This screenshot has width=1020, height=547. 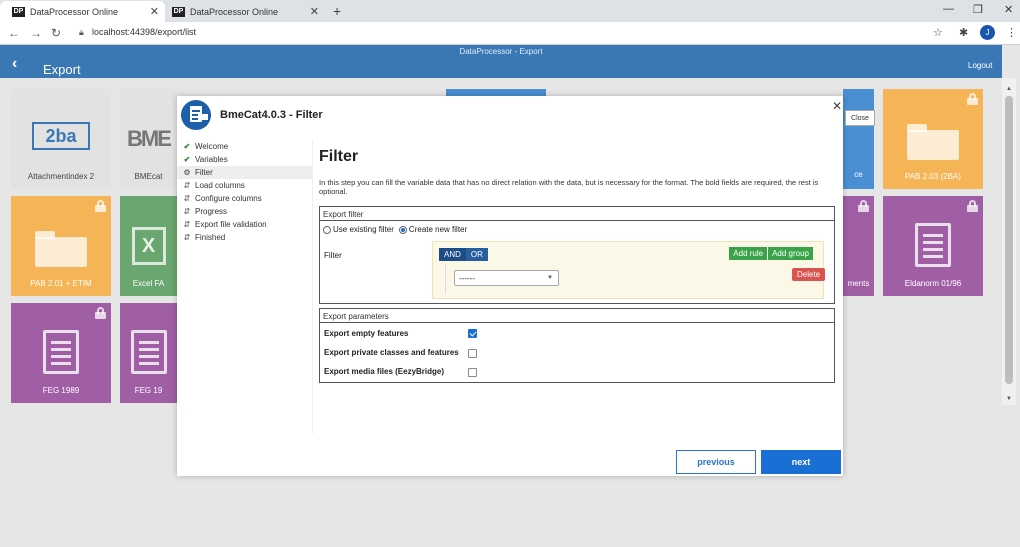 What do you see at coordinates (144, 32) in the screenshot?
I see `url-field: localhost:44398/export/list` at bounding box center [144, 32].